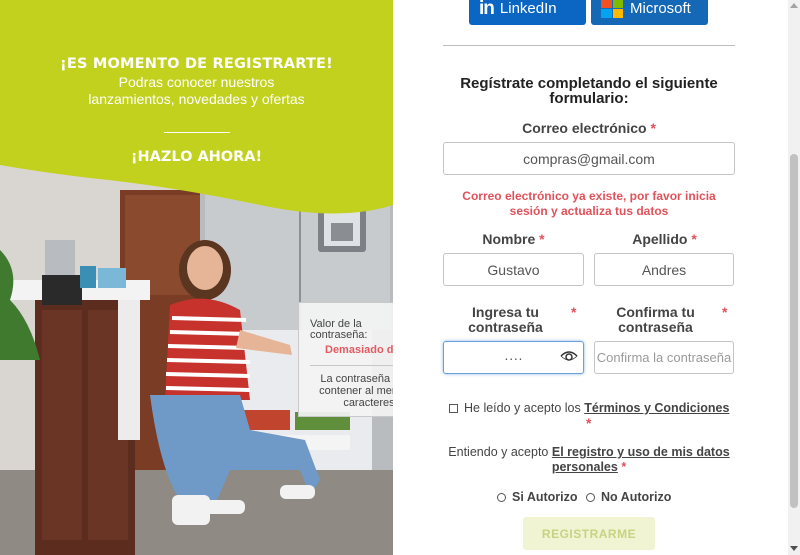 The height and width of the screenshot is (555, 800). What do you see at coordinates (505, 319) in the screenshot?
I see `password-label: Ingresa tu contraseña` at bounding box center [505, 319].